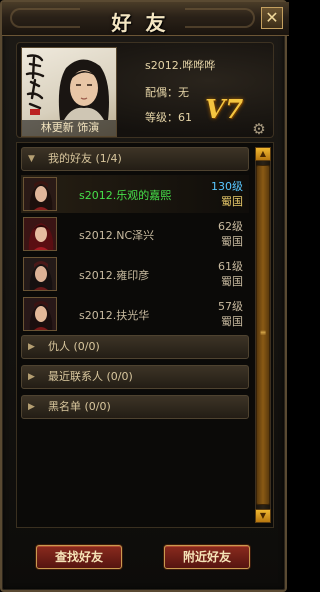 This screenshot has height=592, width=320. I want to click on window-title: 好友, so click(145, 23).